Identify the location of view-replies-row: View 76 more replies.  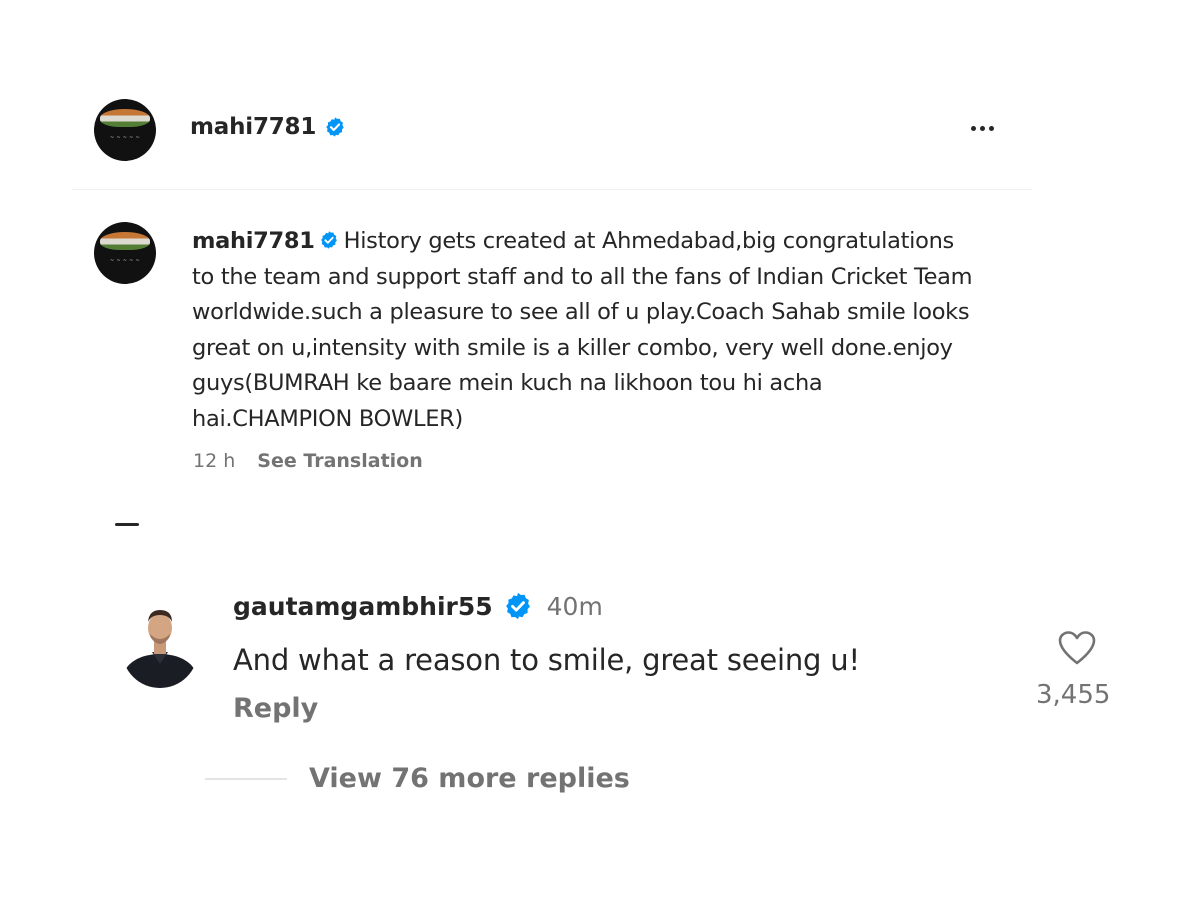
(417, 778).